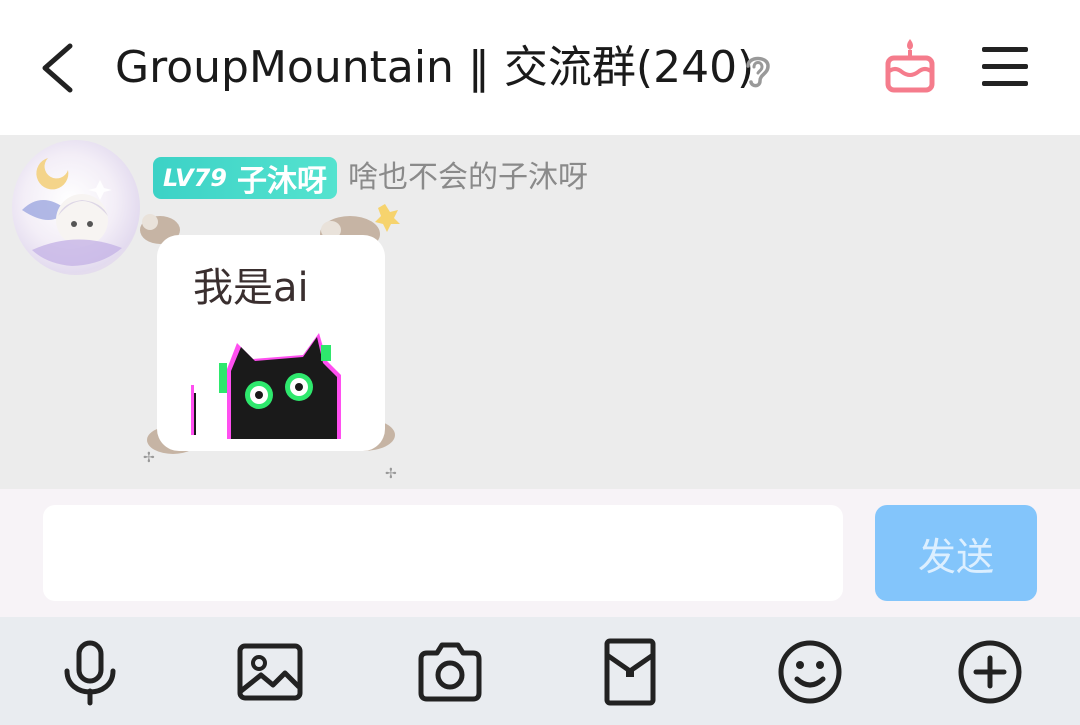 Image resolution: width=1080 pixels, height=725 pixels. I want to click on cake-icon, so click(910, 66).